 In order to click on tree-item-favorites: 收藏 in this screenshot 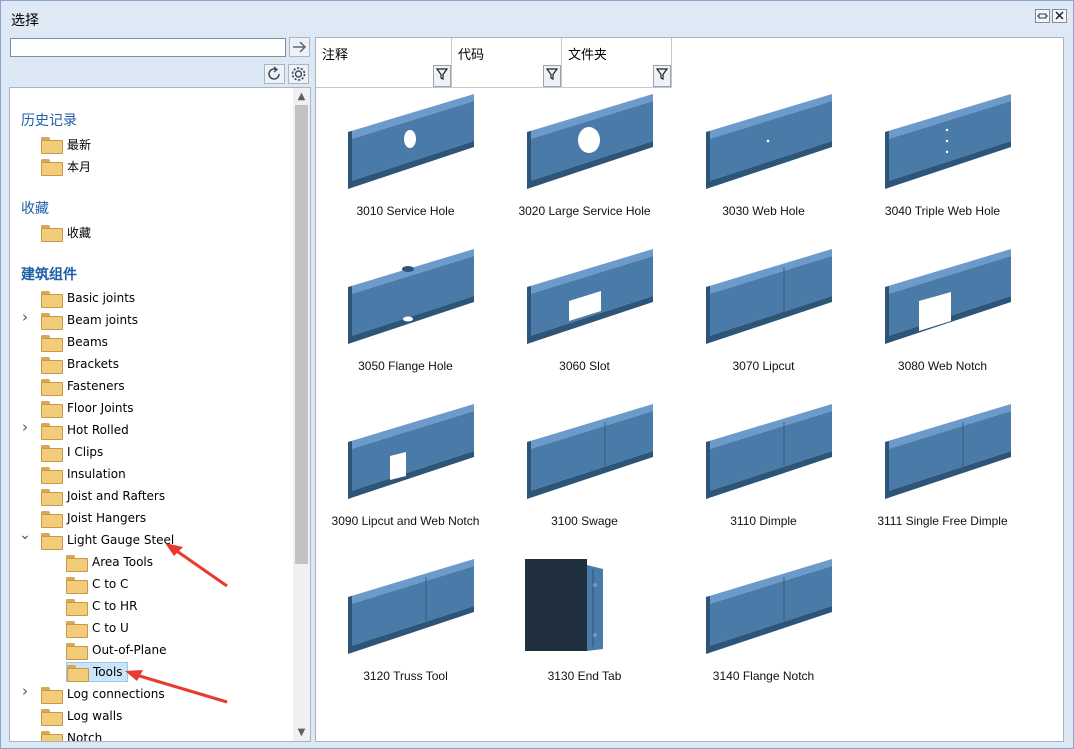, I will do `click(66, 232)`.